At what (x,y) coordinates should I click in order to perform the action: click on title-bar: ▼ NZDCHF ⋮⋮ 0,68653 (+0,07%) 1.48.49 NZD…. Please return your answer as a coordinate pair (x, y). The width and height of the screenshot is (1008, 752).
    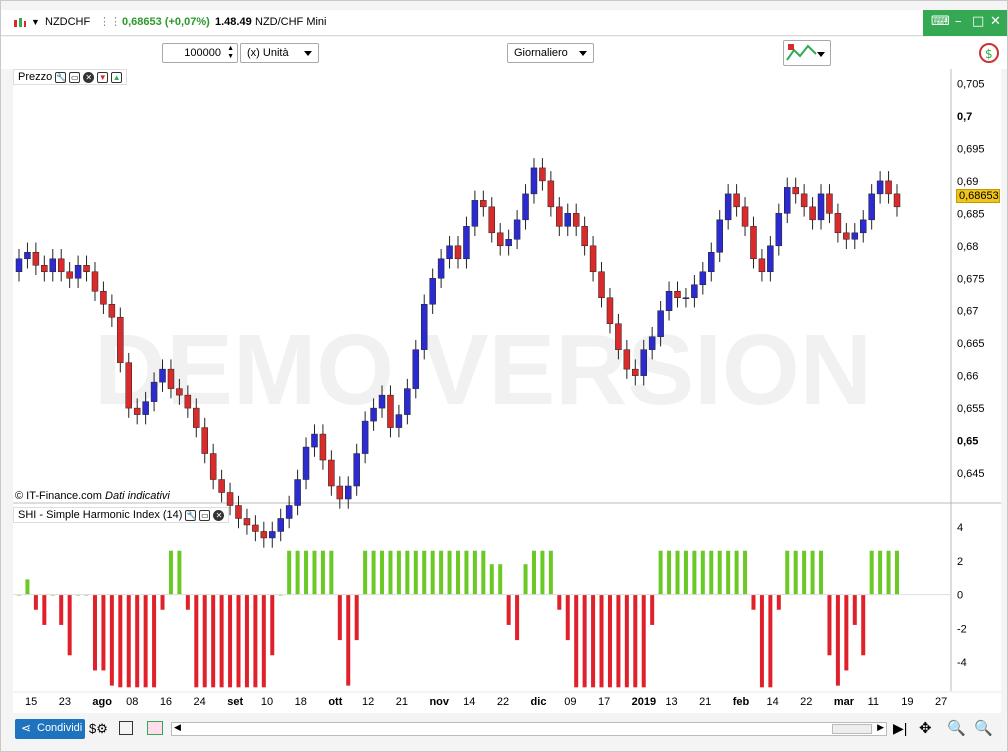
    Looking at the image, I should click on (504, 23).